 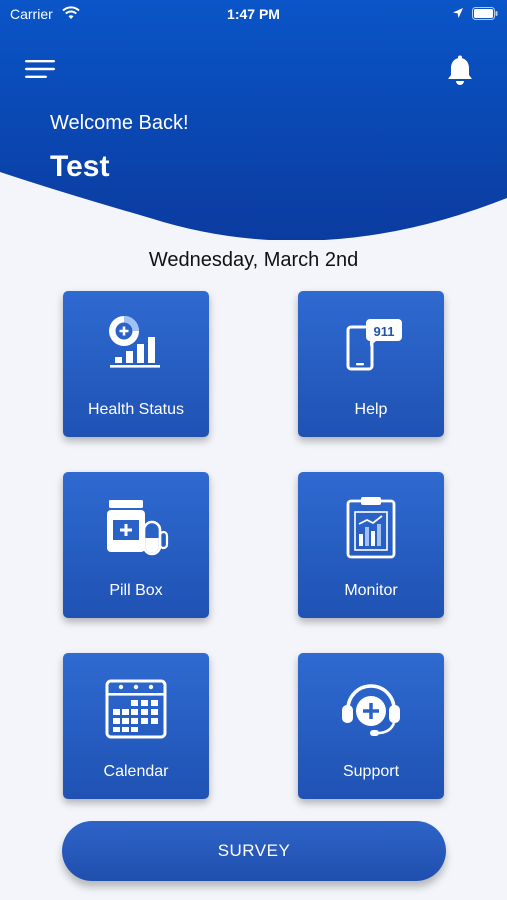 I want to click on username: Test, so click(x=80, y=166).